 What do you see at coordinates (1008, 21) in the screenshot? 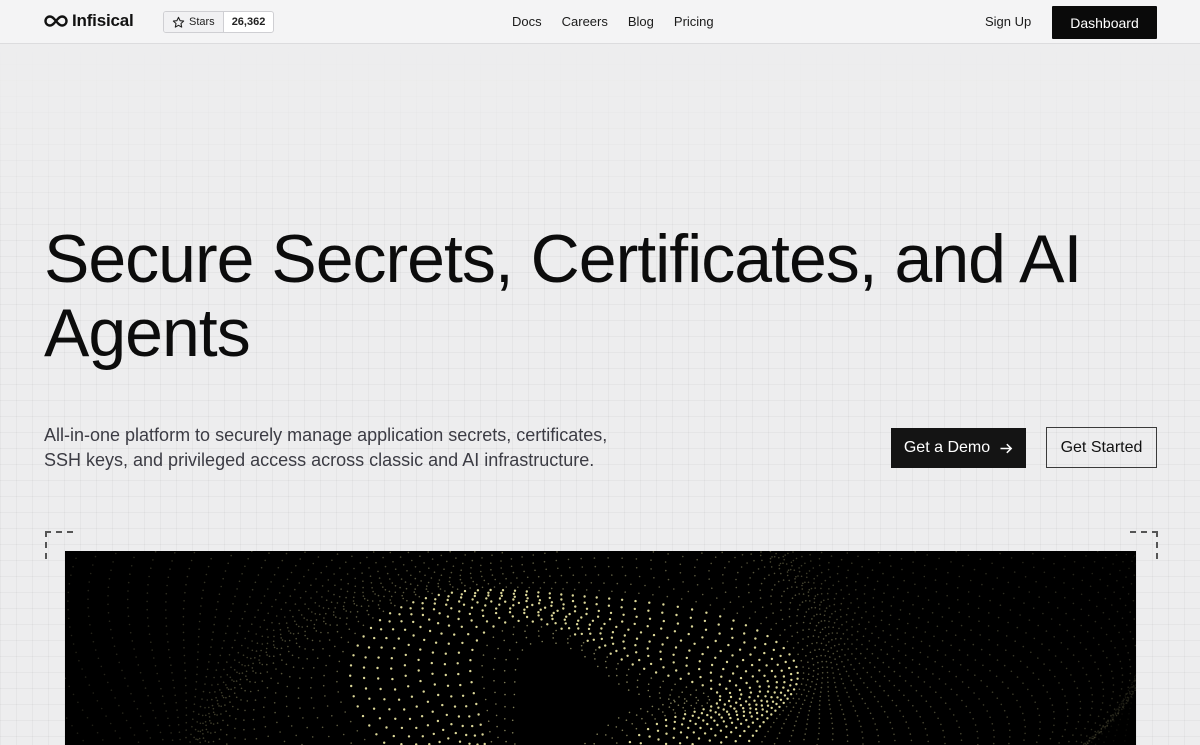
I see `signup-link: Sign Up` at bounding box center [1008, 21].